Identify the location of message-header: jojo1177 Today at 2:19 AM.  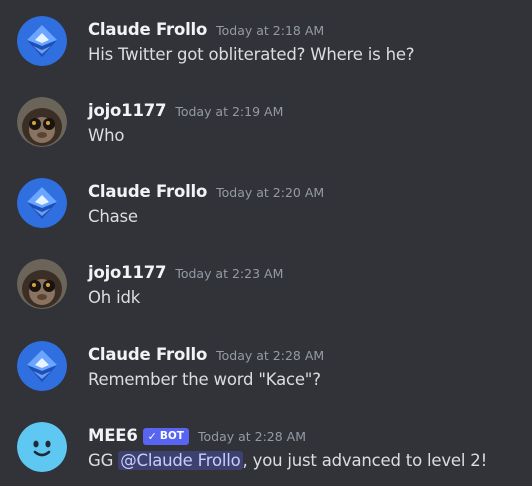
(185, 110).